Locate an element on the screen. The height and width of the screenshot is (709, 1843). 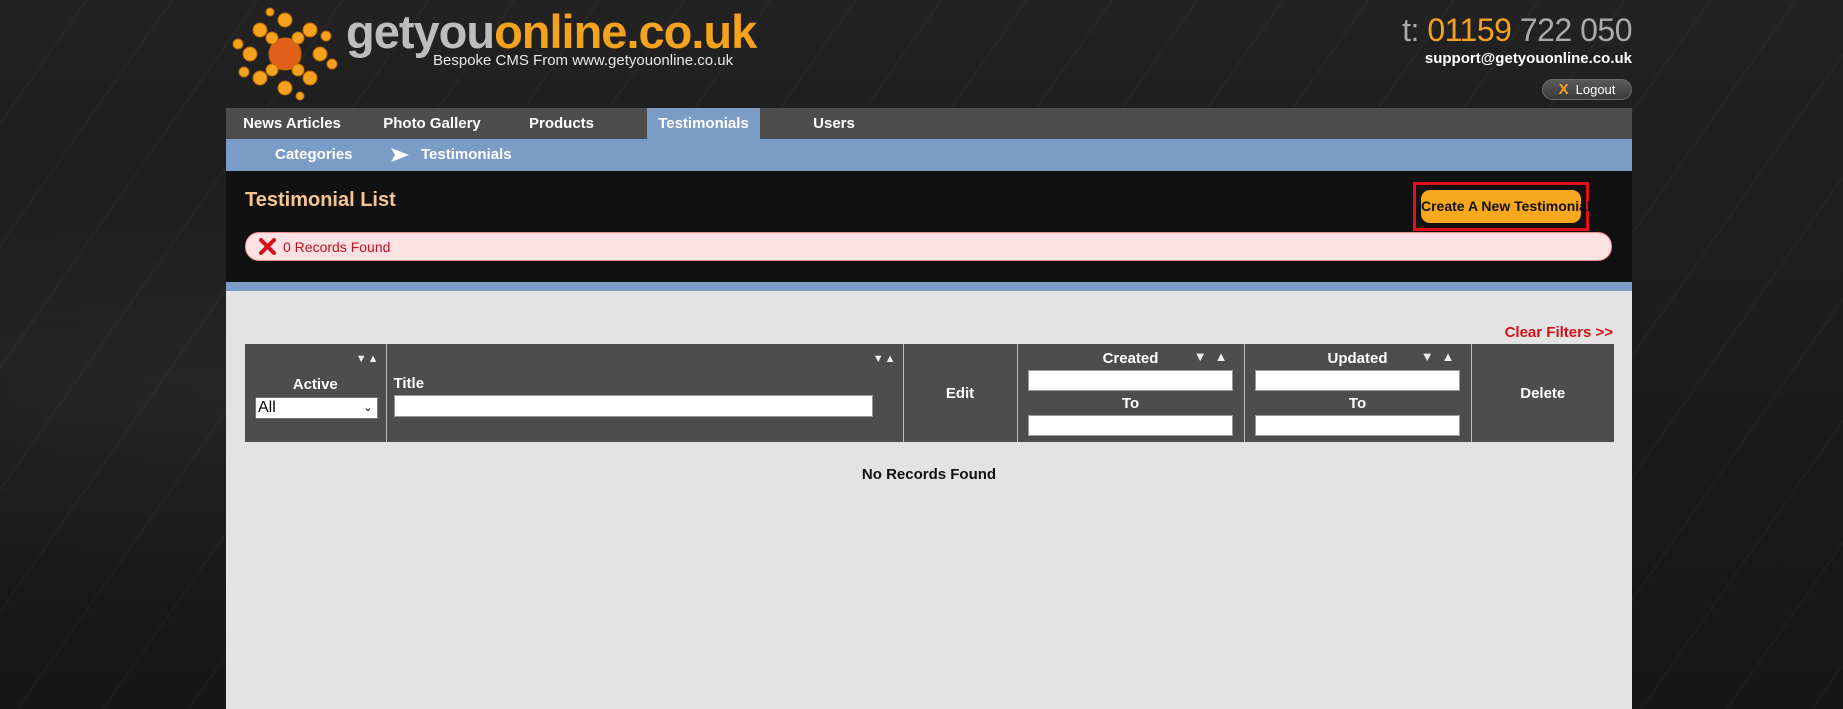
column-created: ▼▲ Created To is located at coordinates (1130, 393).